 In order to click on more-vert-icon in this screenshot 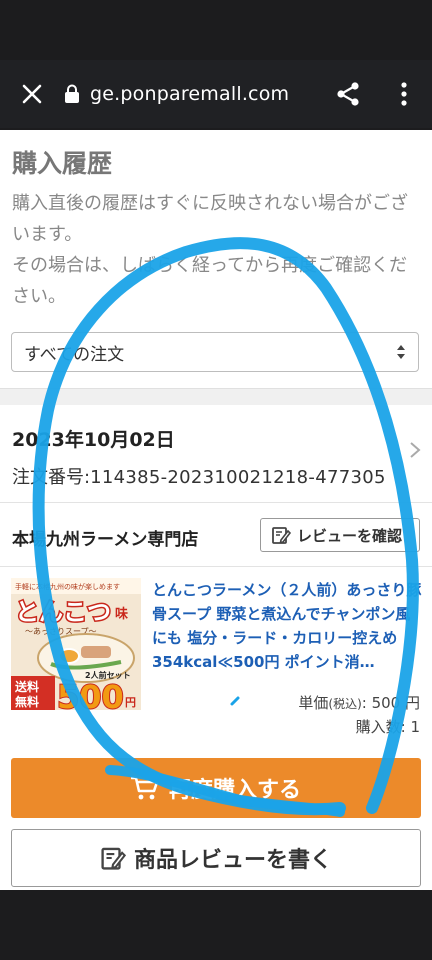, I will do `click(404, 94)`.